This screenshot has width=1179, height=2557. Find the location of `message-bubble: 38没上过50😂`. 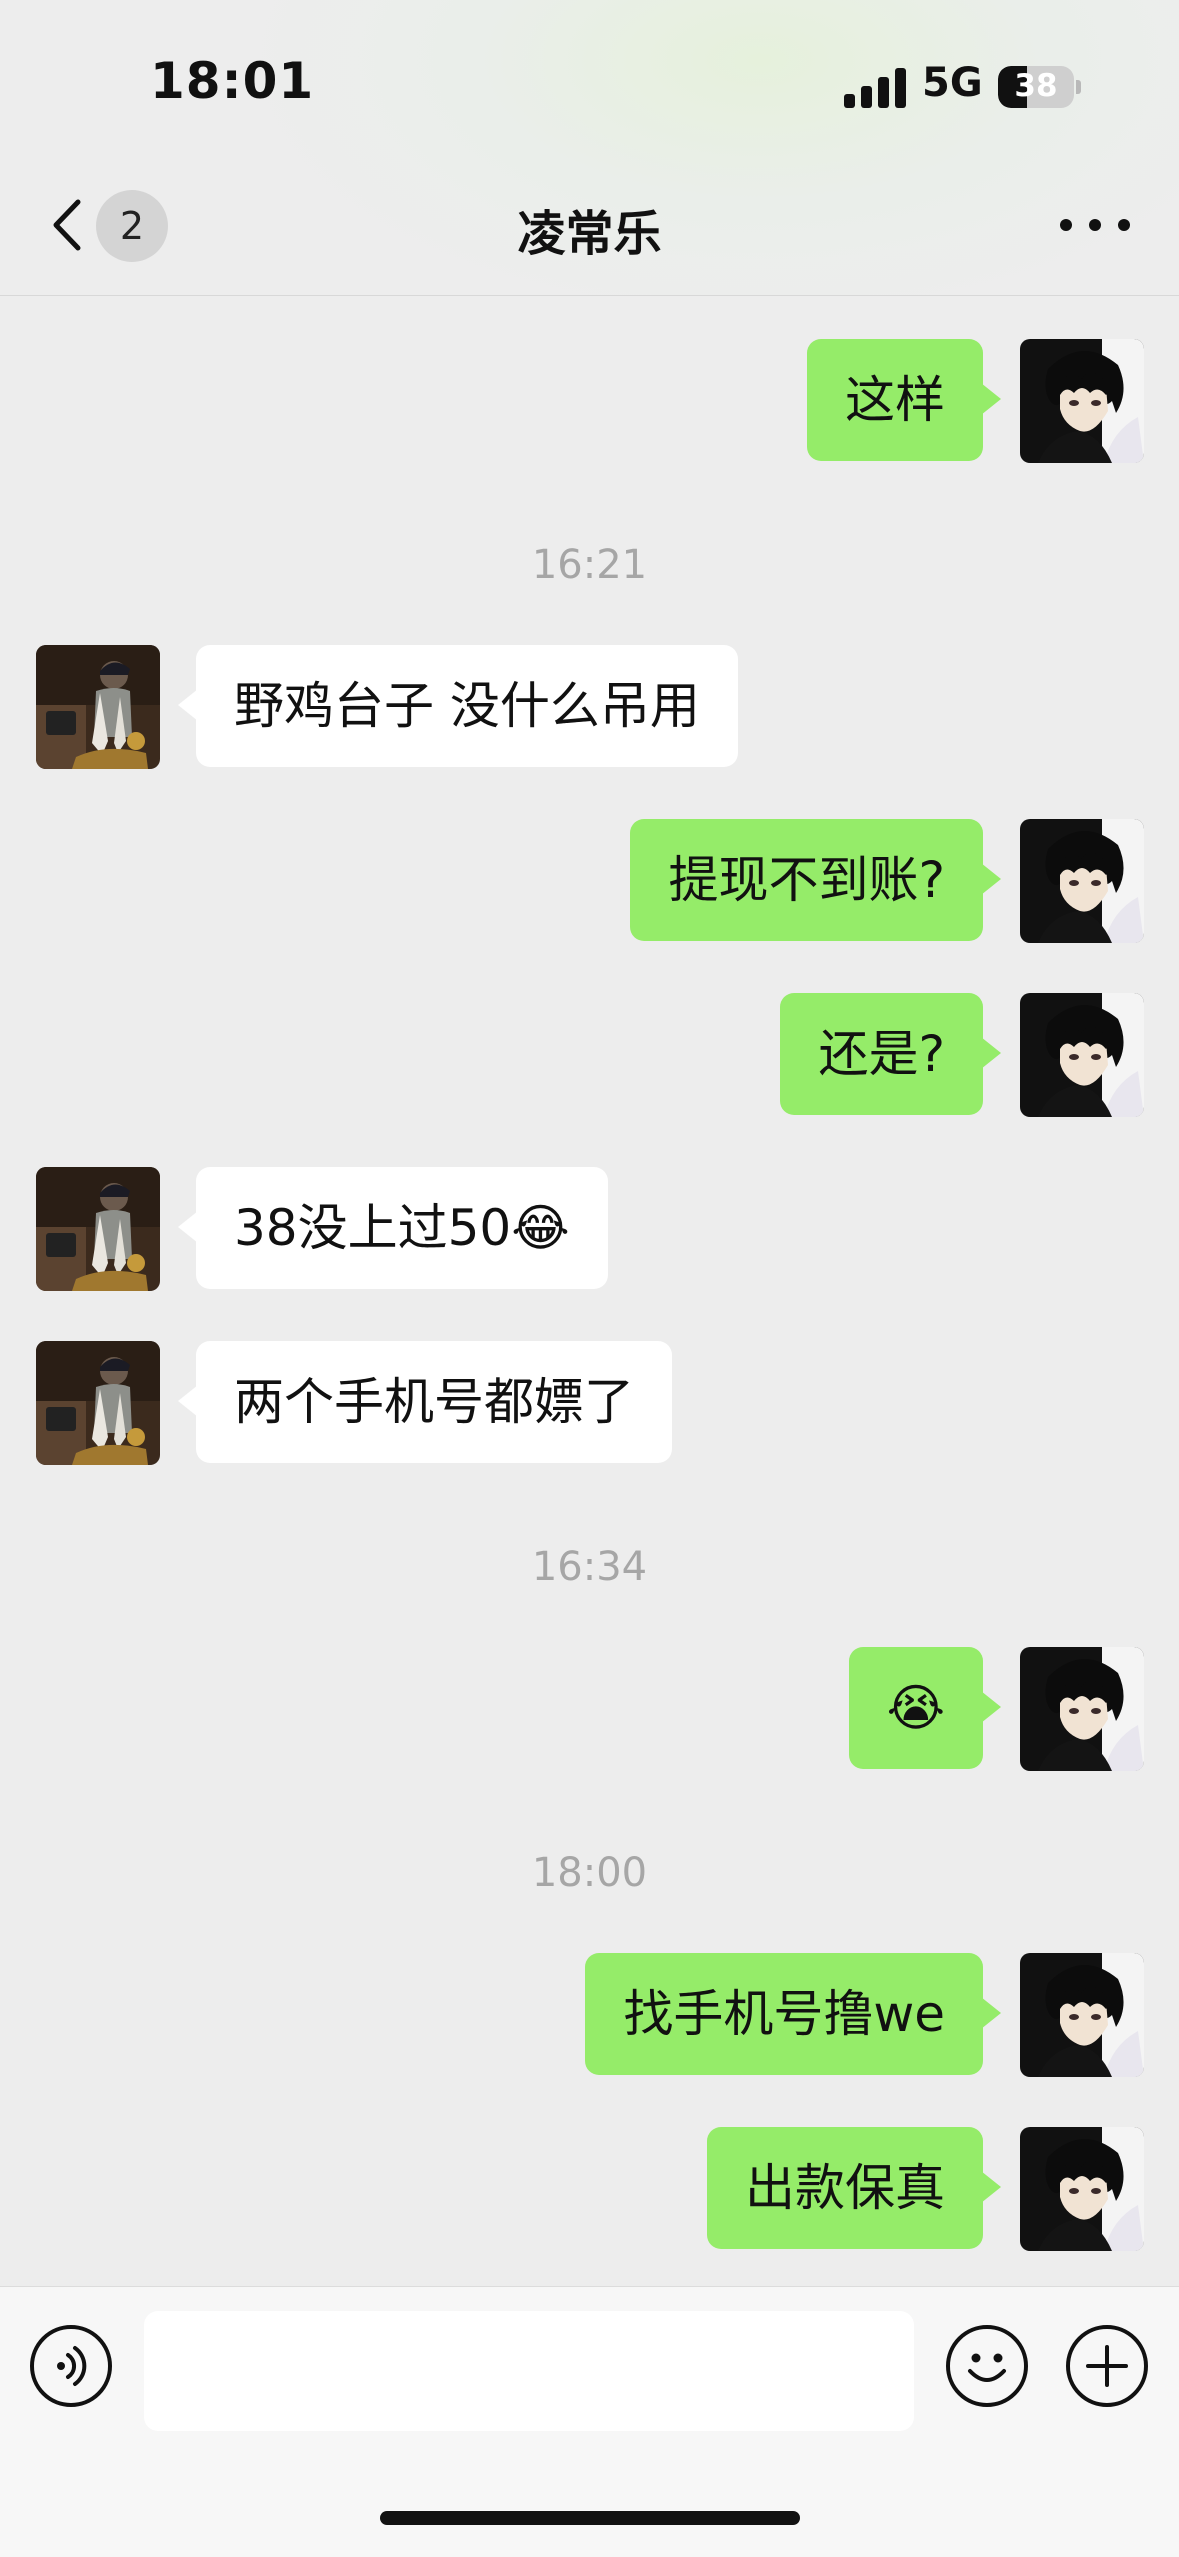

message-bubble: 38没上过50😂 is located at coordinates (393, 1228).